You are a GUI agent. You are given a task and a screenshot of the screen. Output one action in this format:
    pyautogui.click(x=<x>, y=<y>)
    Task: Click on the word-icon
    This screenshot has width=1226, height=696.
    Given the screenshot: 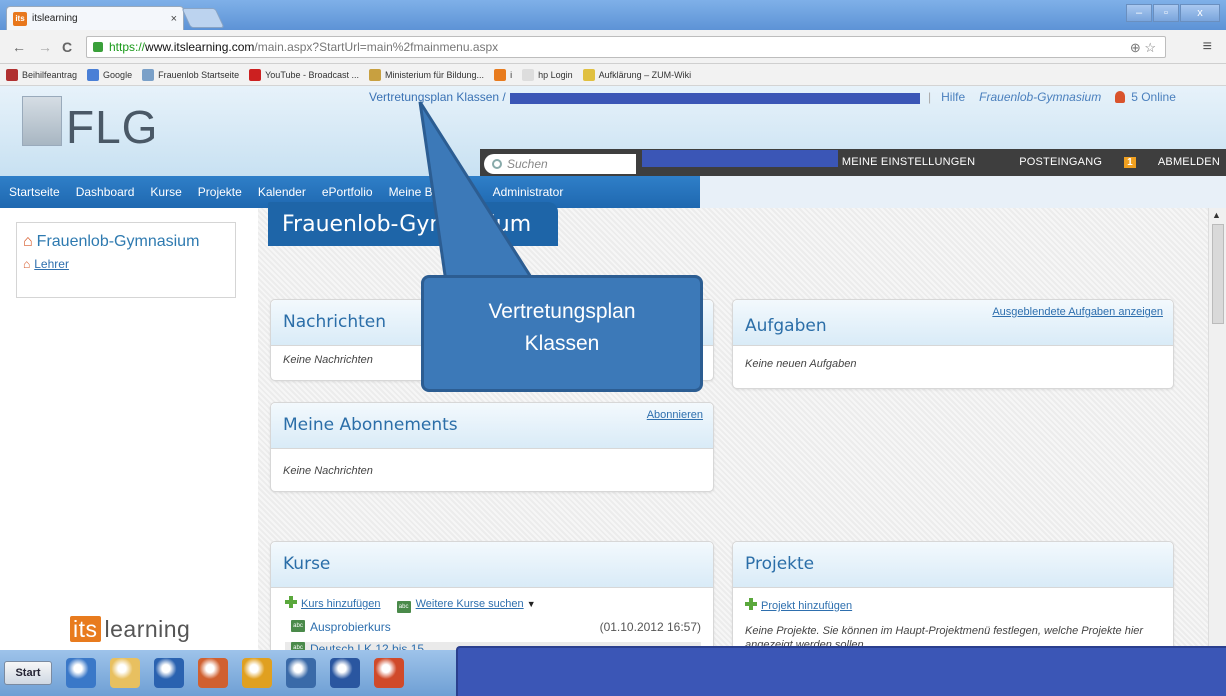 What is the action you would take?
    pyautogui.click(x=345, y=673)
    